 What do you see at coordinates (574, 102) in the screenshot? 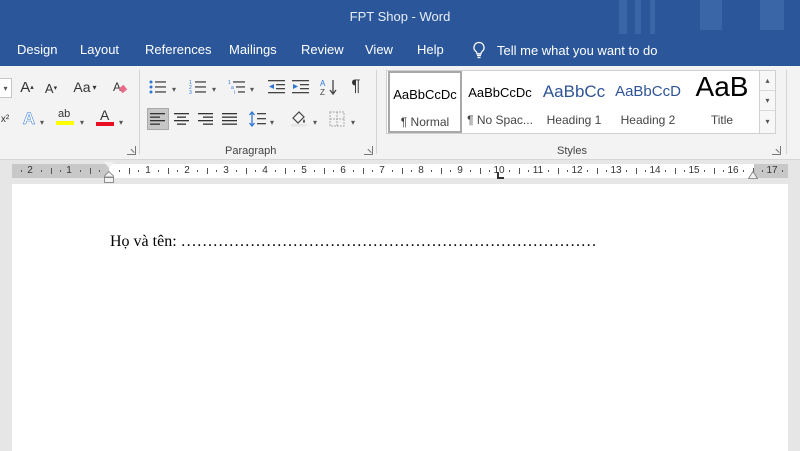
I see `style-heading-1: AaBbCc Heading 1` at bounding box center [574, 102].